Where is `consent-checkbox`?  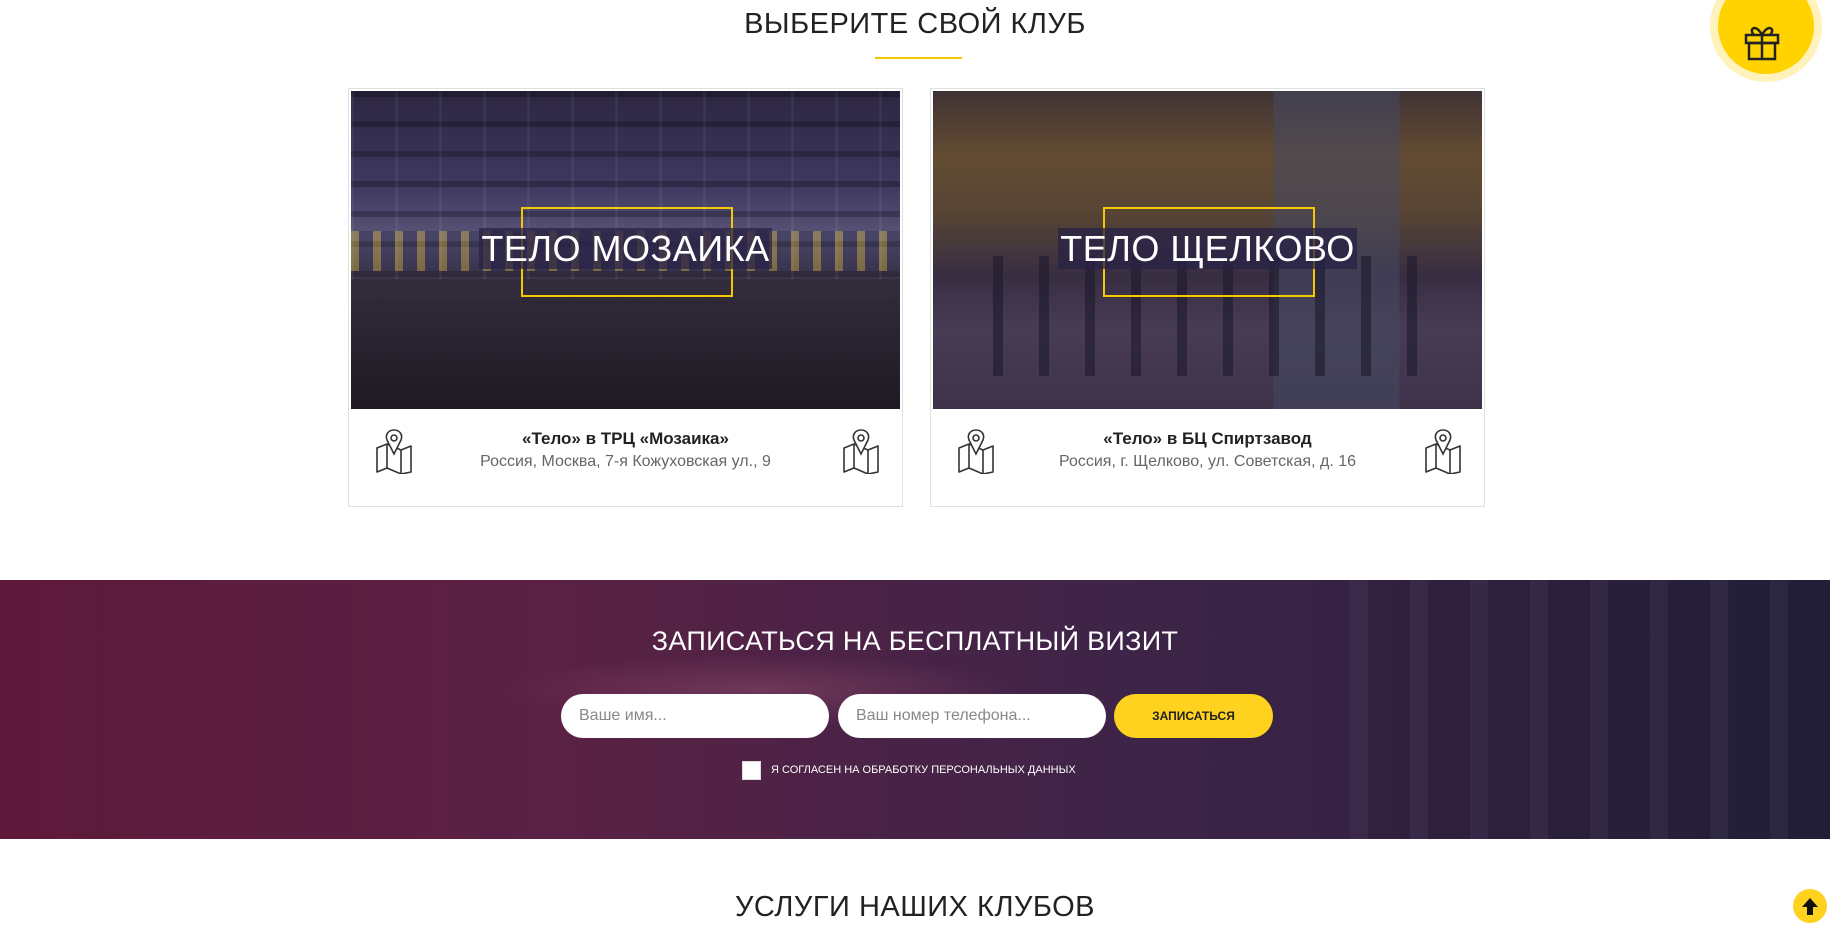 consent-checkbox is located at coordinates (751, 770).